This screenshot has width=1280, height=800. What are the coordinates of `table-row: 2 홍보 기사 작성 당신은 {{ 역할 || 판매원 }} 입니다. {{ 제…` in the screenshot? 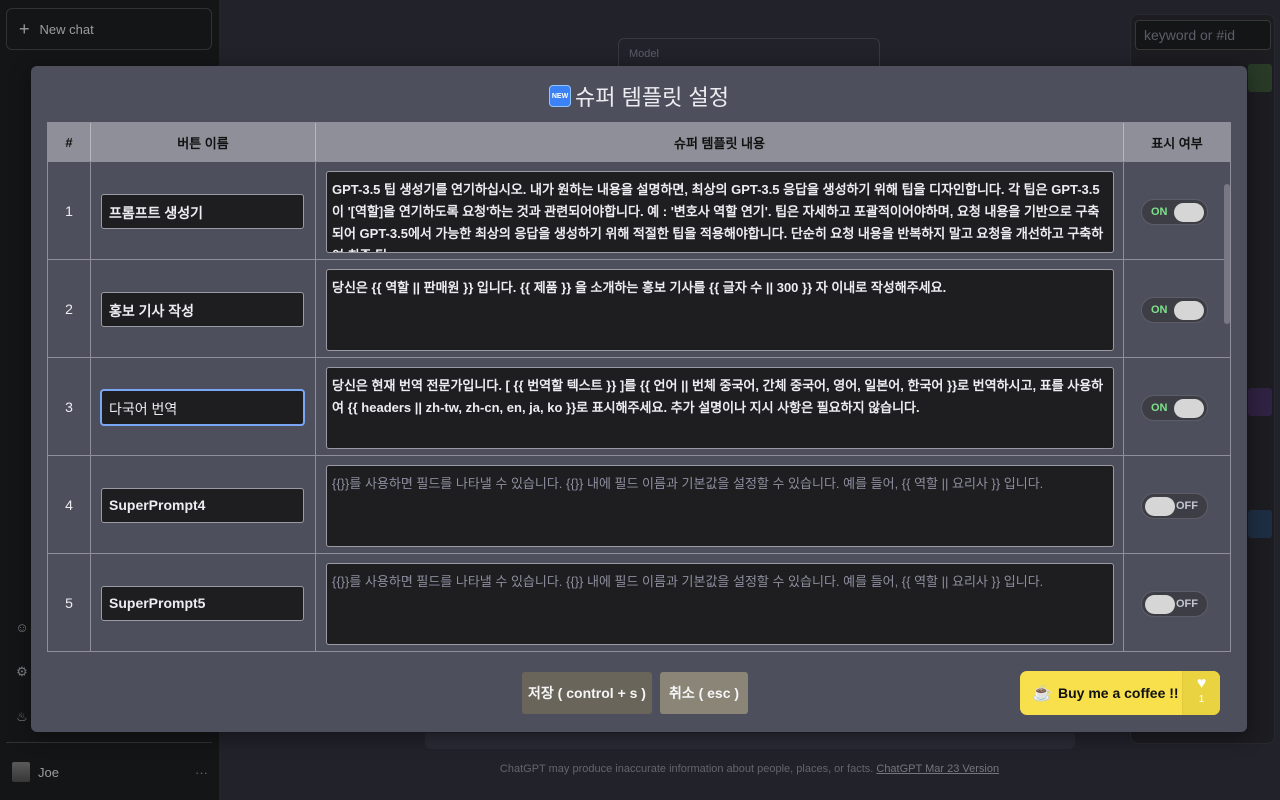 It's located at (639, 308).